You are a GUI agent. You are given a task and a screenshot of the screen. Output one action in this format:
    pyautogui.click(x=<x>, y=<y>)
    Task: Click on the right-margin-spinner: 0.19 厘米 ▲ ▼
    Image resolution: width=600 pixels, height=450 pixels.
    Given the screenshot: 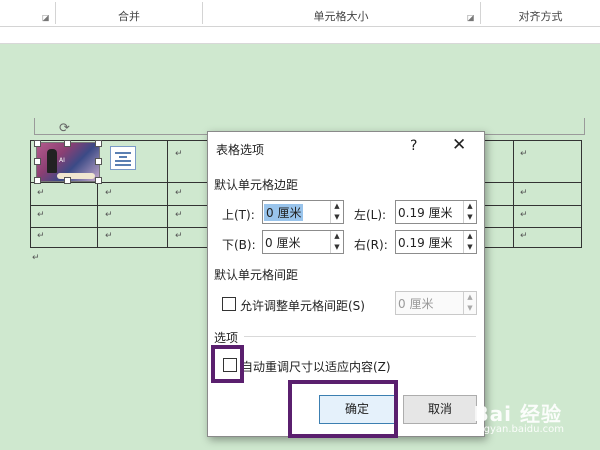 What is the action you would take?
    pyautogui.click(x=436, y=242)
    